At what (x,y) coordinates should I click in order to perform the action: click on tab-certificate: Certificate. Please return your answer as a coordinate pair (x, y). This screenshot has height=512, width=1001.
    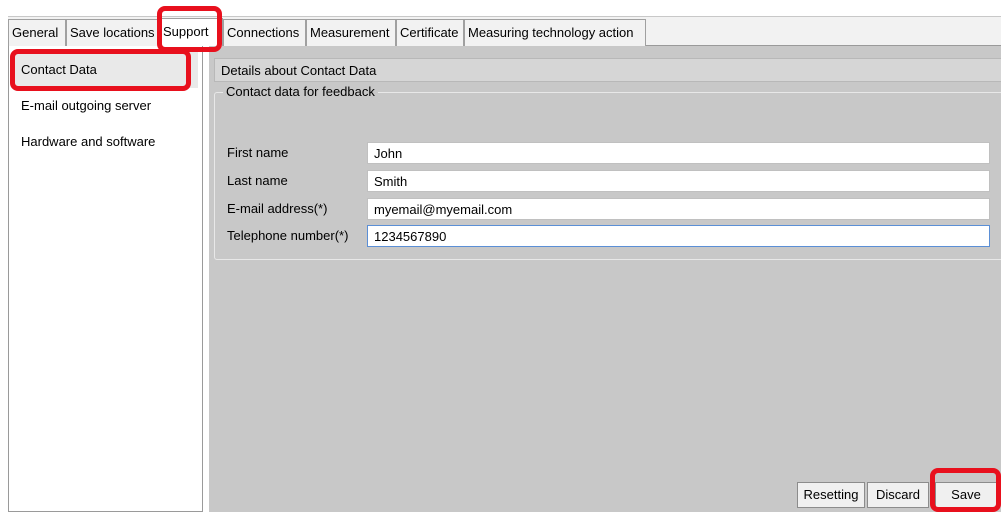
    Looking at the image, I should click on (430, 32).